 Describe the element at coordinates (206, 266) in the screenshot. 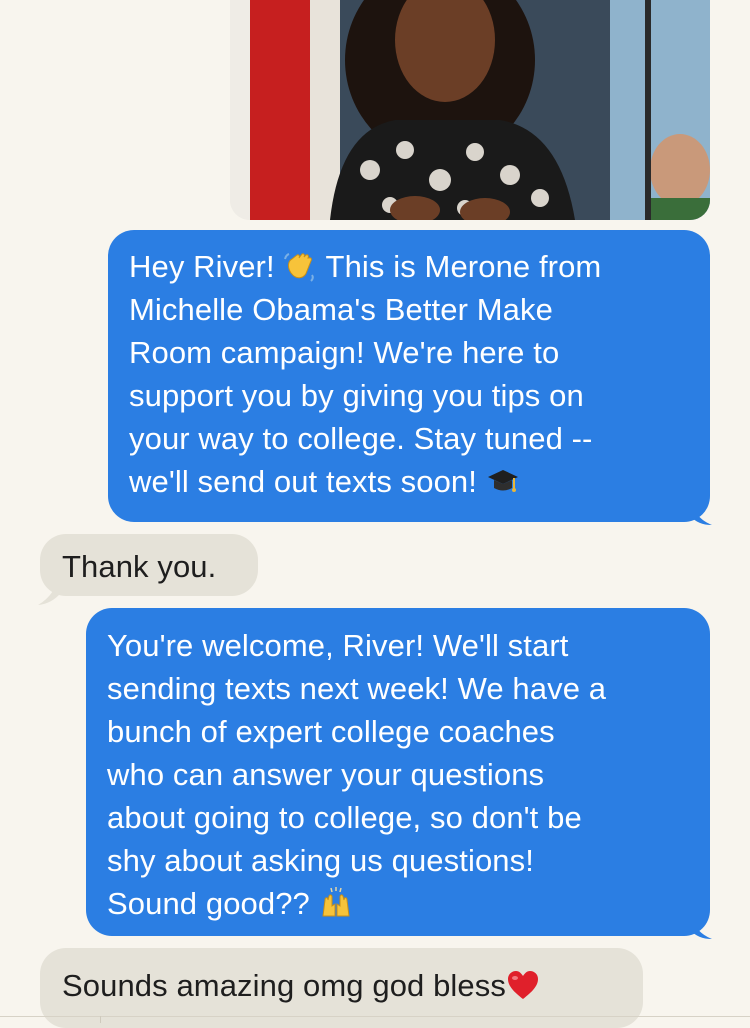

I see `message-text: Hey River!` at that location.